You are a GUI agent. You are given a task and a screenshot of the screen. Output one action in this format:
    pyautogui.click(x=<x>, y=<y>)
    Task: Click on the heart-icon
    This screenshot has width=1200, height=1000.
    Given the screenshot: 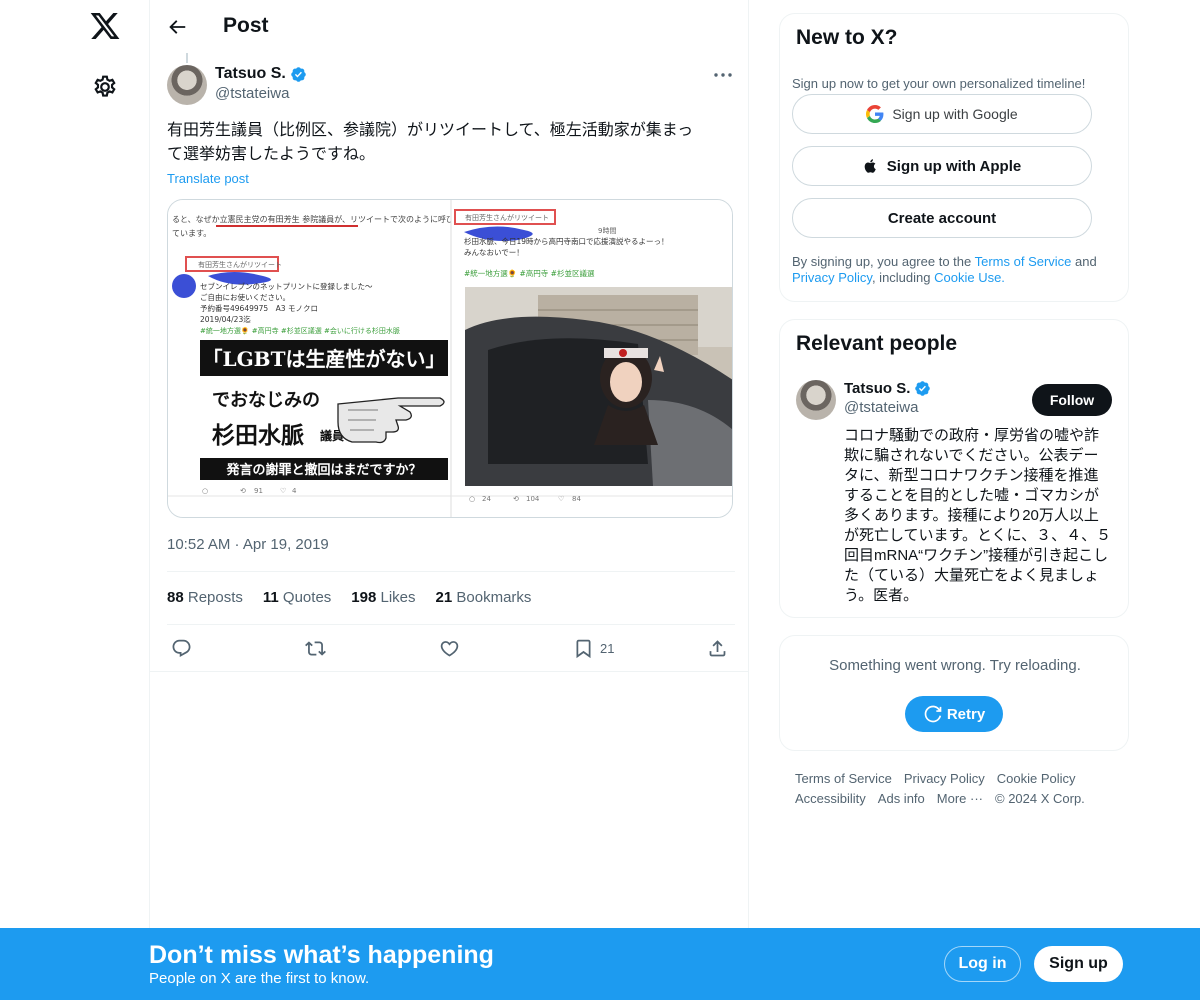 What is the action you would take?
    pyautogui.click(x=449, y=648)
    